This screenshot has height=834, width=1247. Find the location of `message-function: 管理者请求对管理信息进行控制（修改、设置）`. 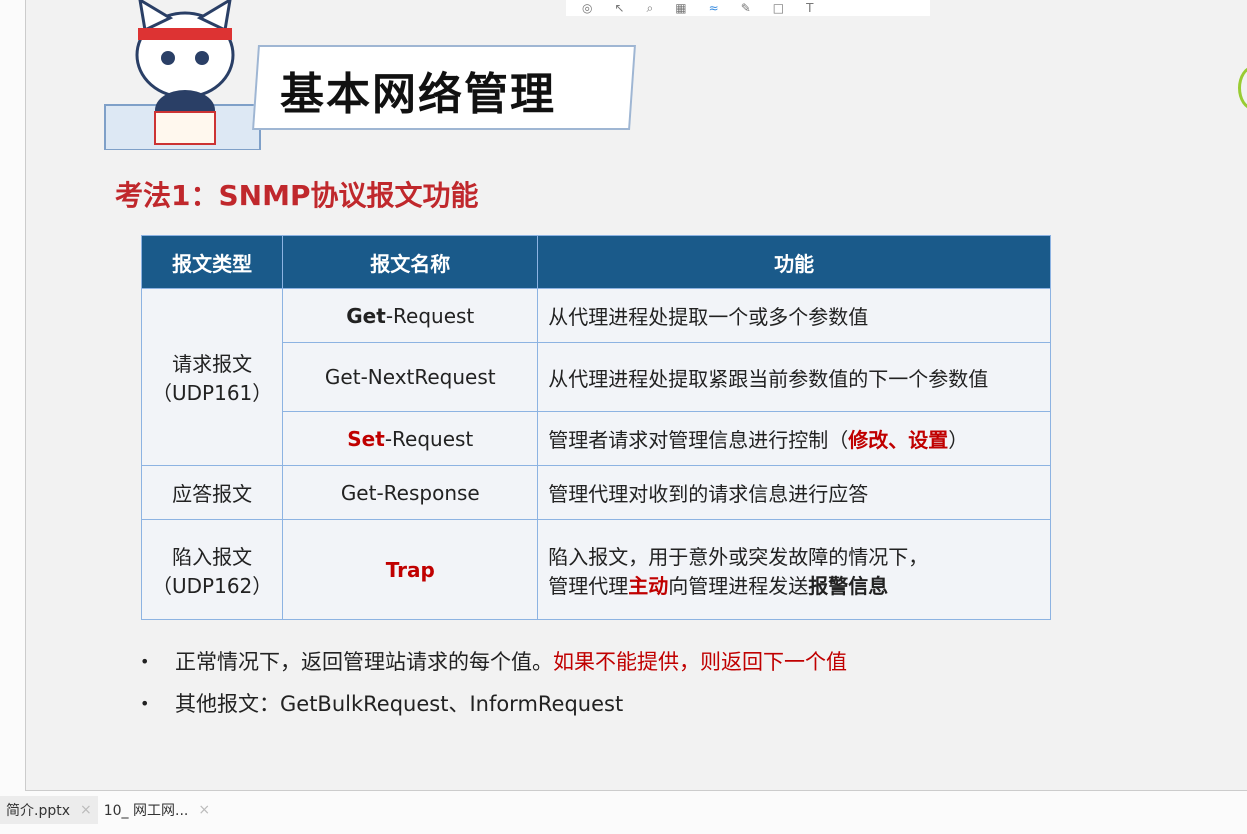

message-function: 管理者请求对管理信息进行控制（修改、设置） is located at coordinates (794, 438).